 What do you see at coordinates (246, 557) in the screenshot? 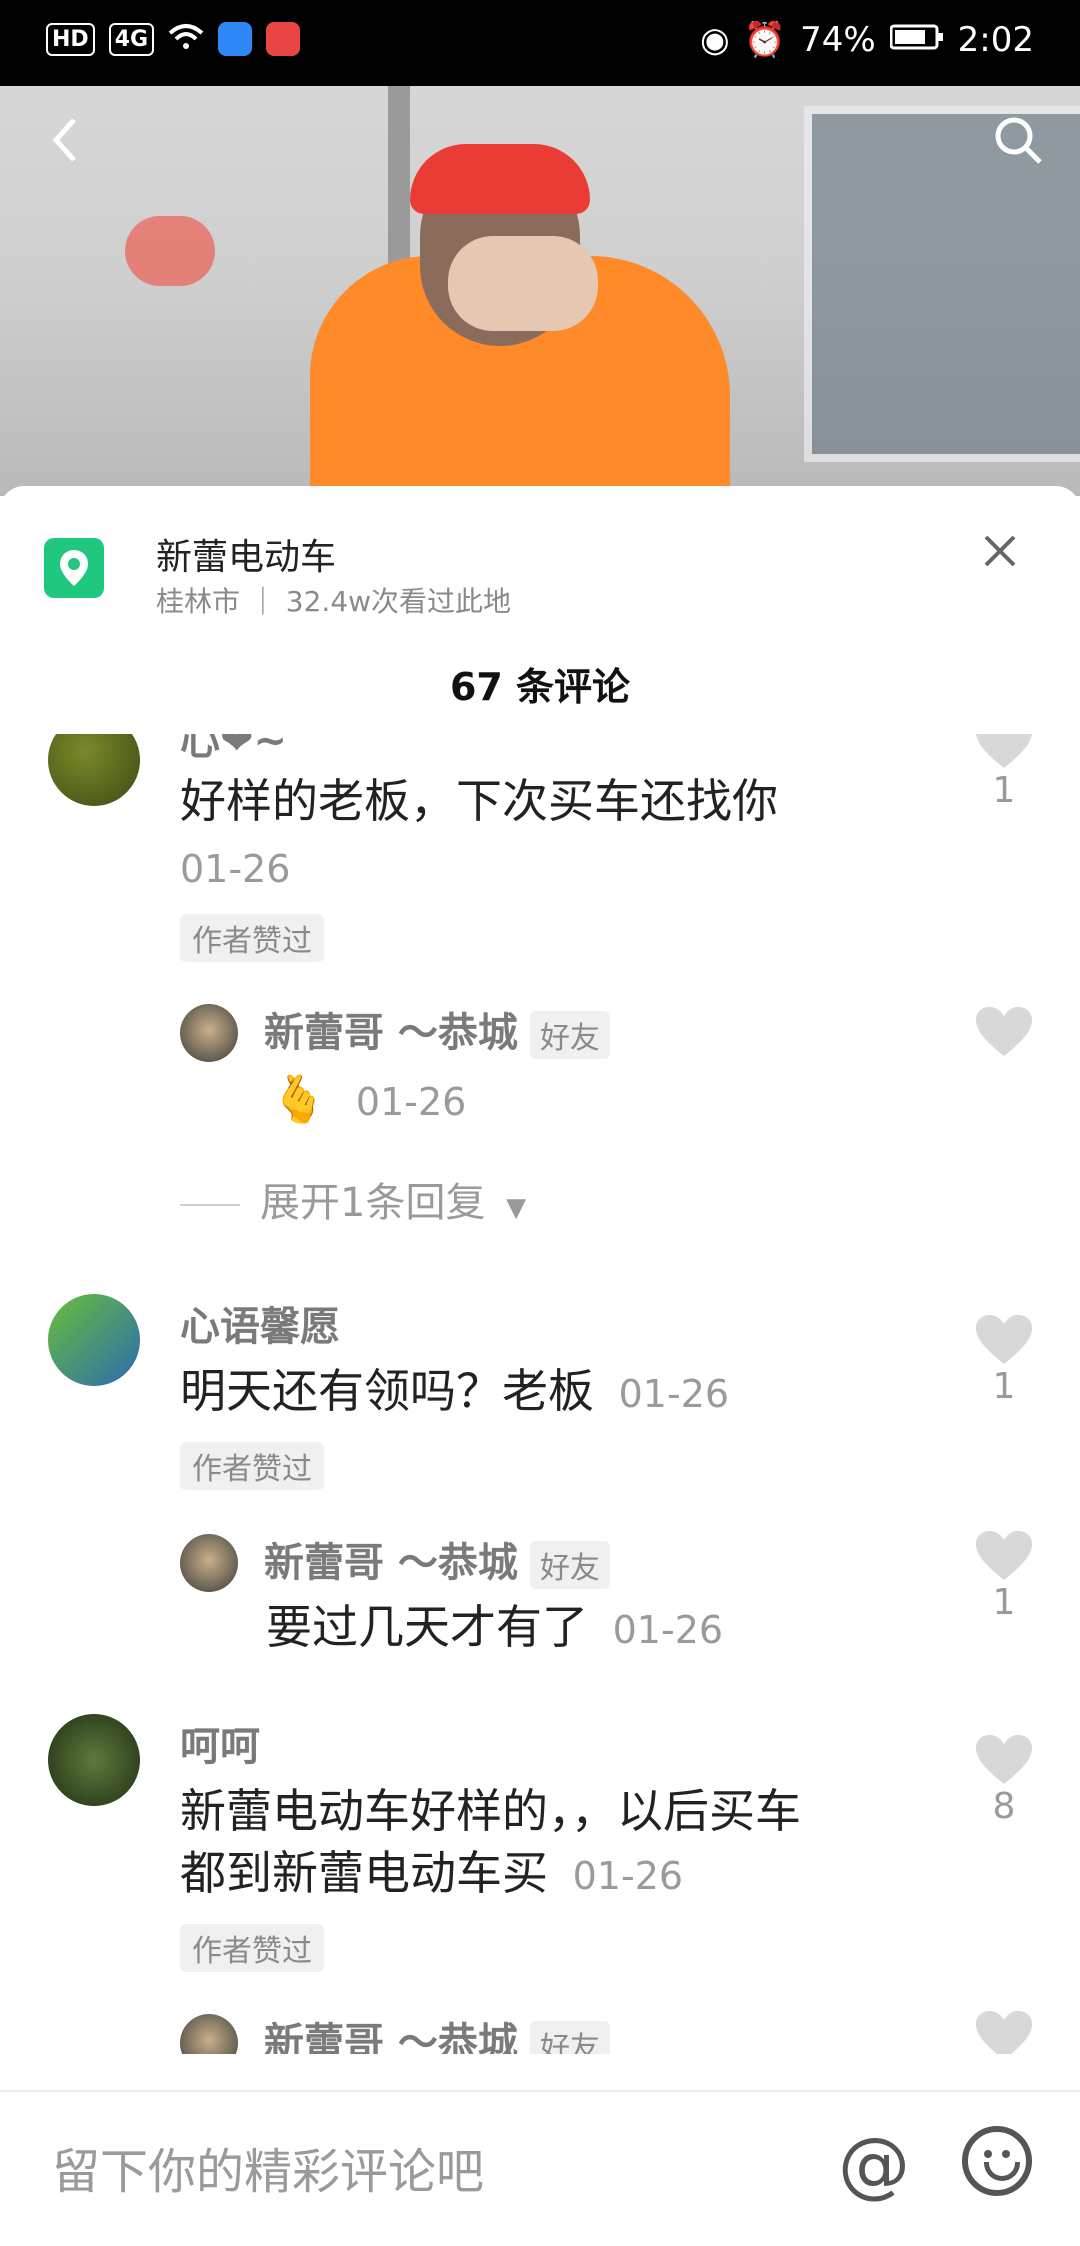
I see `location-title: 新蕾电动车` at bounding box center [246, 557].